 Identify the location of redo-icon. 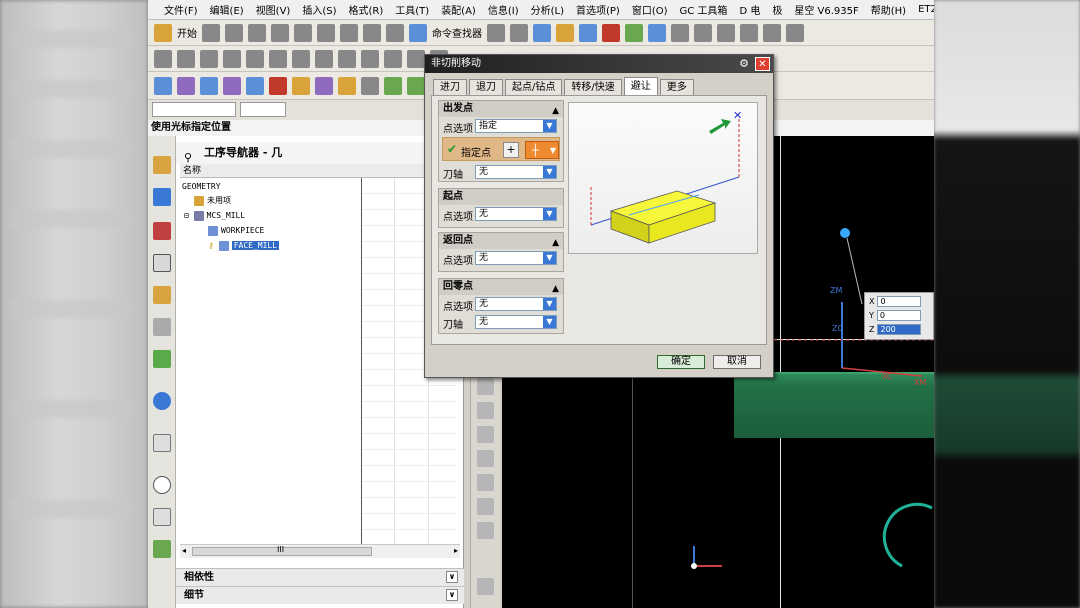
(395, 32).